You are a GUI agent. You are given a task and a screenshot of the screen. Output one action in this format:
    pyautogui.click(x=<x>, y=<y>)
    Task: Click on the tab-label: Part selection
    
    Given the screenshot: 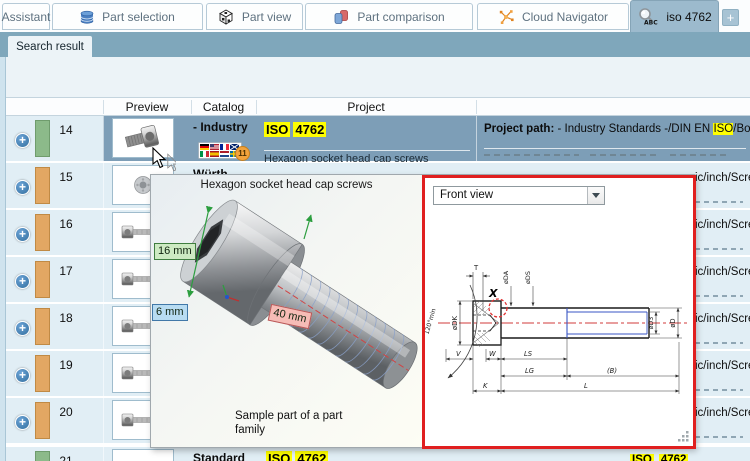 What is the action you would take?
    pyautogui.click(x=138, y=16)
    